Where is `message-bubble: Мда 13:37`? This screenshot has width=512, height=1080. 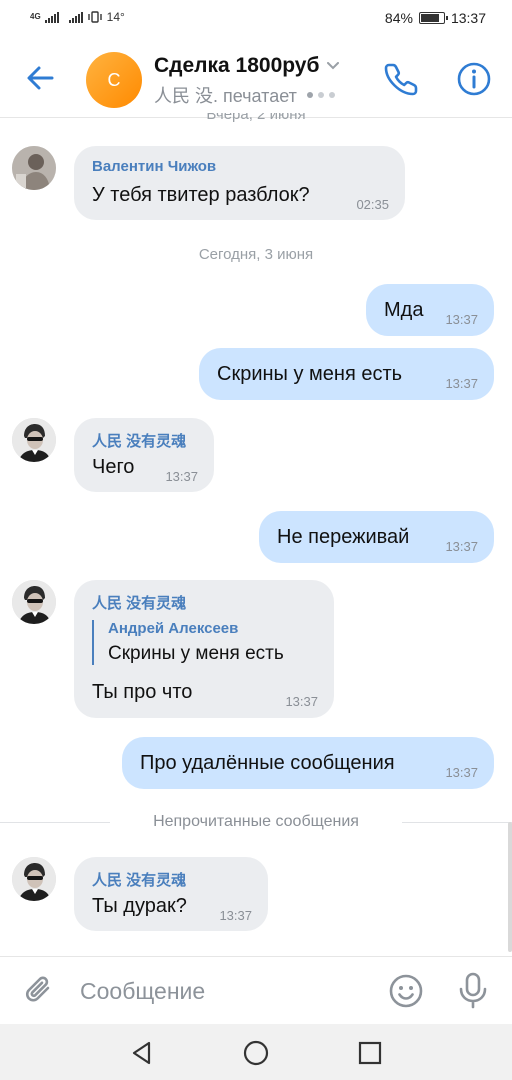
message-bubble: Мда 13:37 is located at coordinates (430, 310).